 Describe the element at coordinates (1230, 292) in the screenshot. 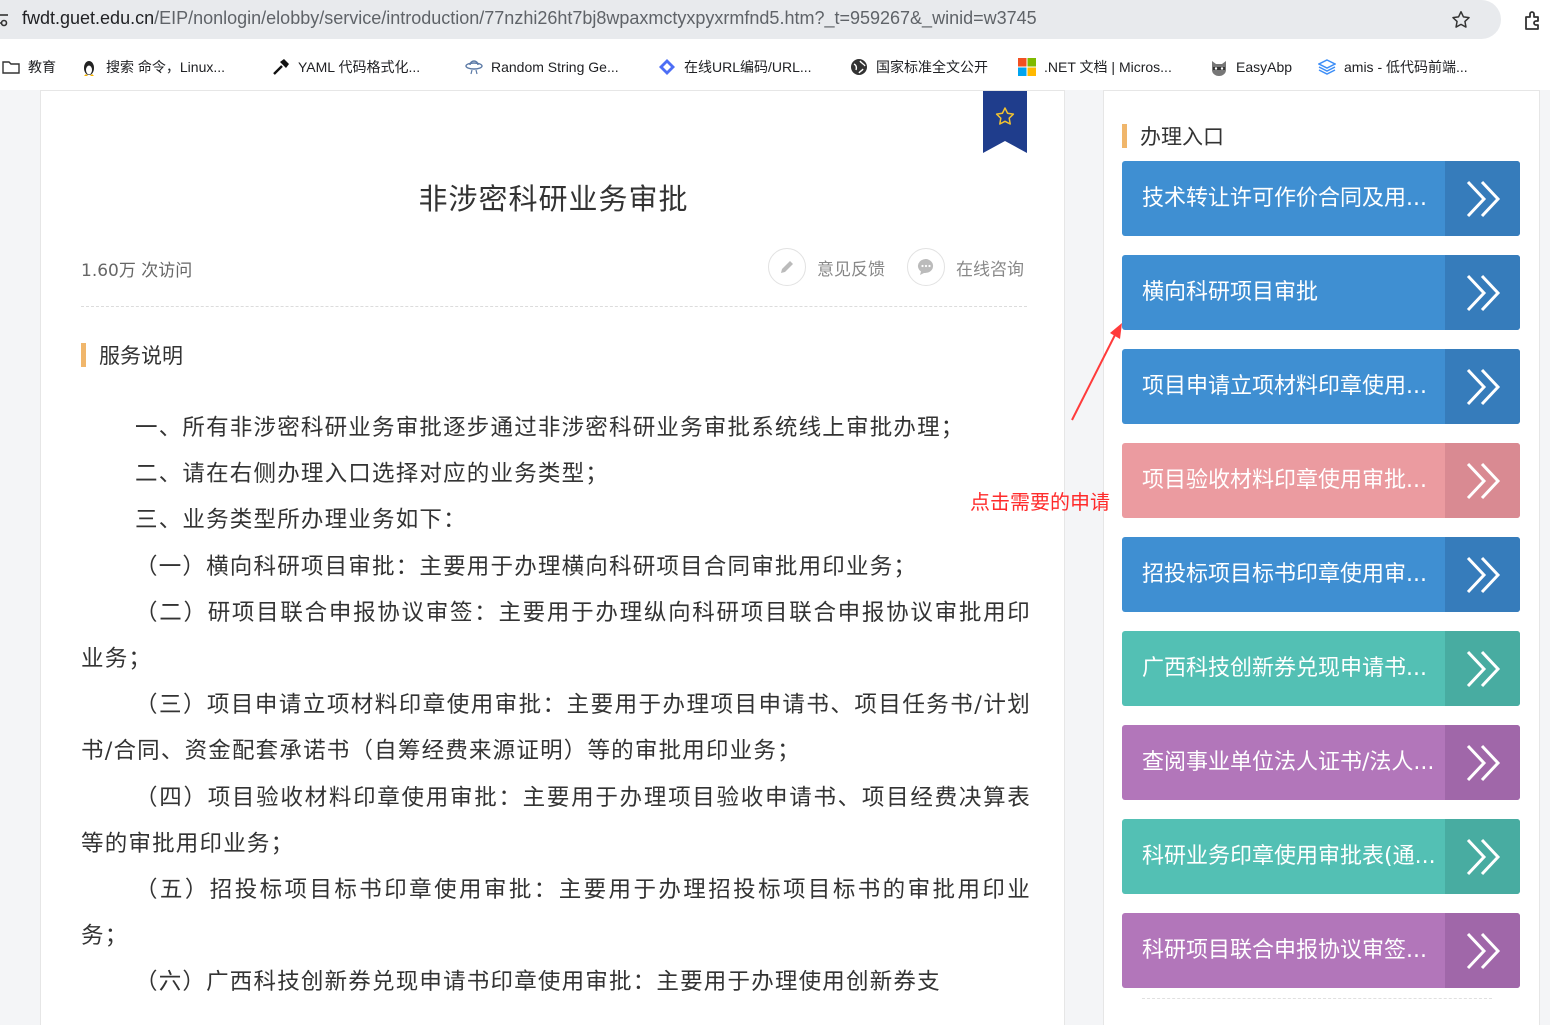

I see `entry-label: 横向科研项目审批` at that location.